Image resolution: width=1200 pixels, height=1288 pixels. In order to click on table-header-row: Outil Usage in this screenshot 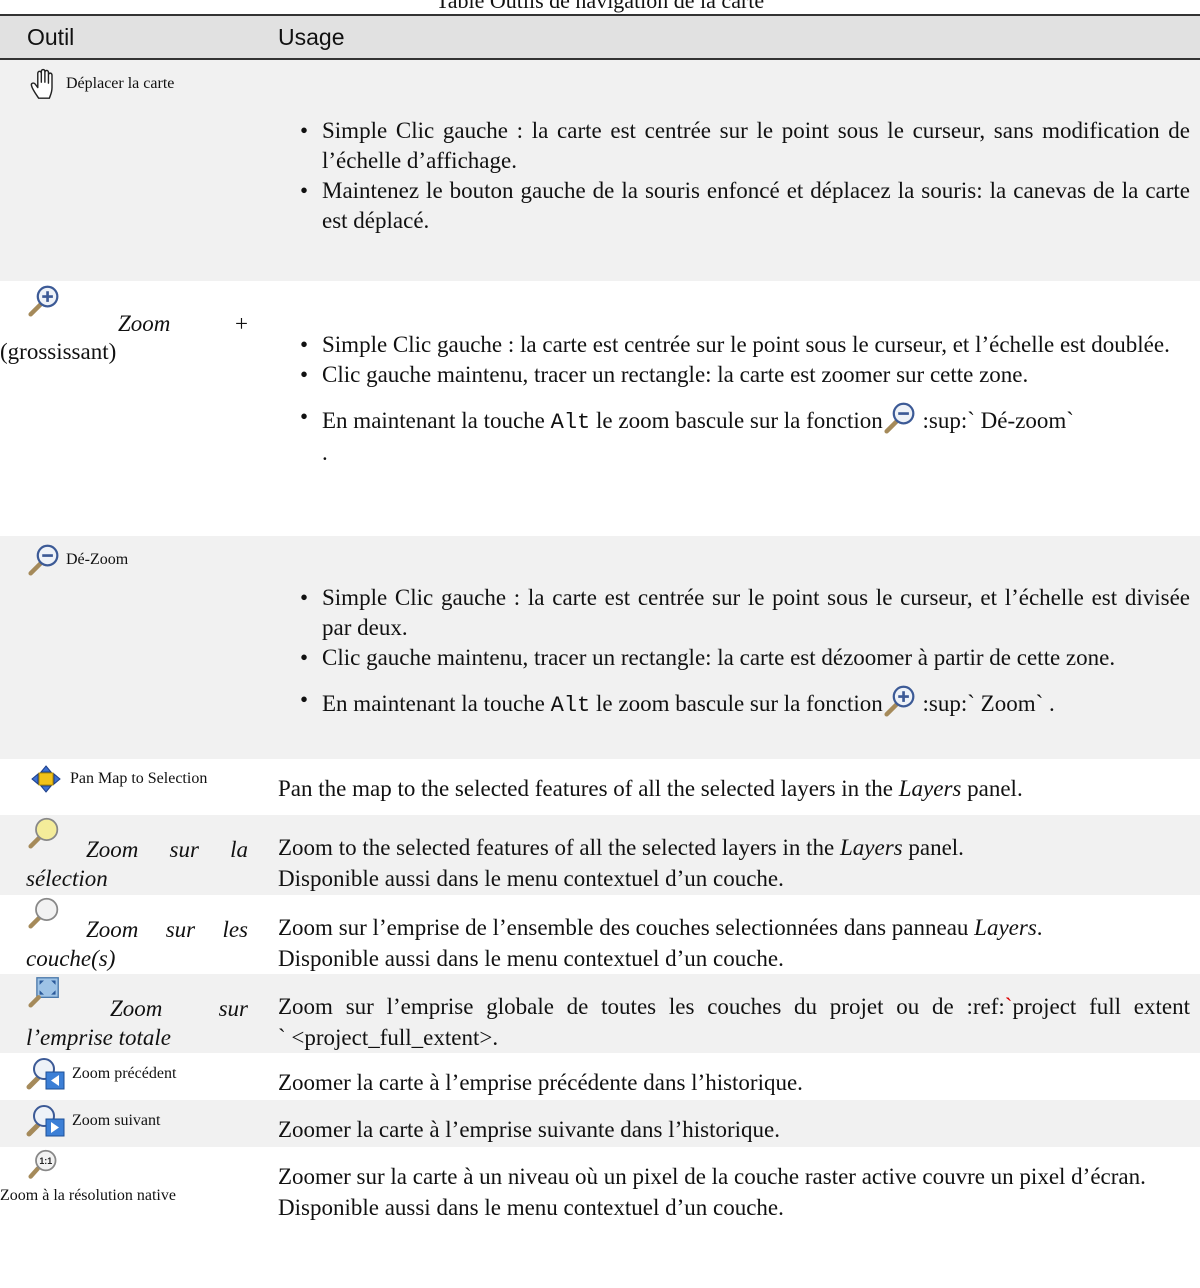, I will do `click(600, 37)`.